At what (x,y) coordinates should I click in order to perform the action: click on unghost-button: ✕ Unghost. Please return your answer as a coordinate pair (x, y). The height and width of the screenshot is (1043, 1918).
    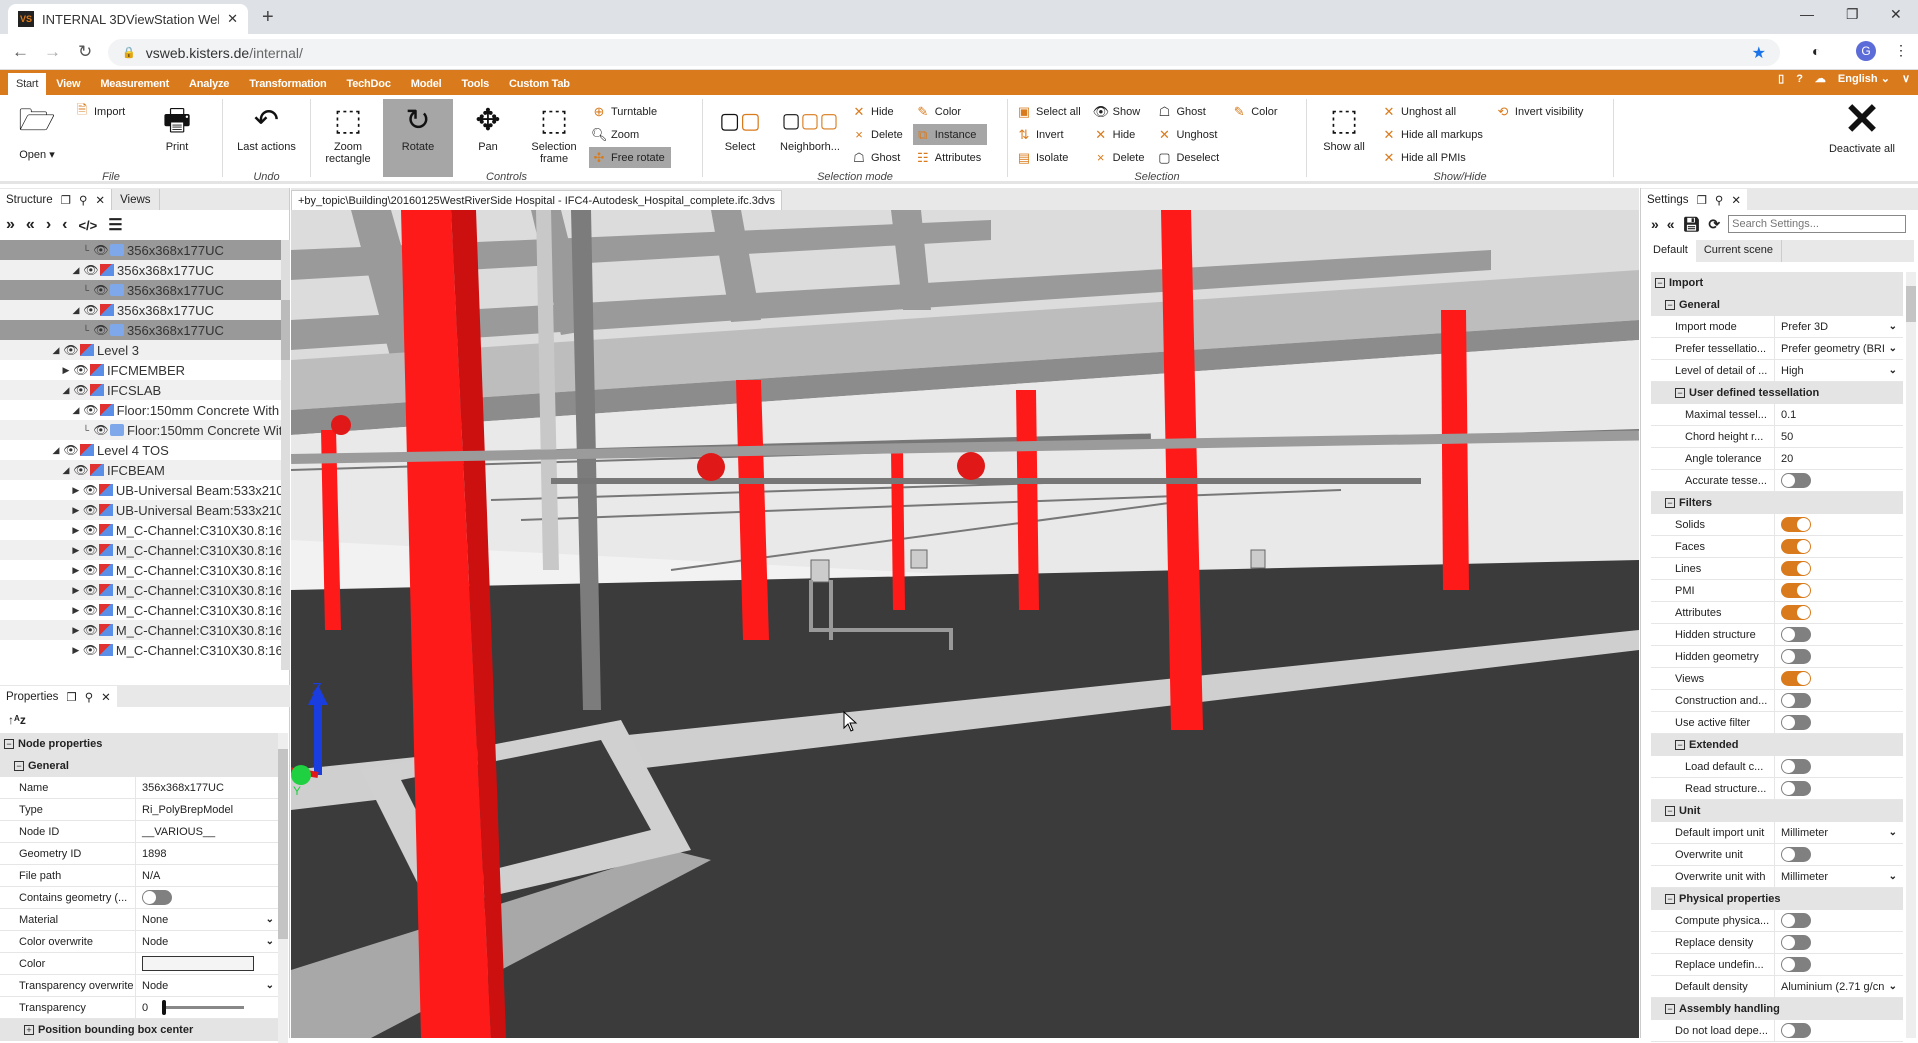
    Looking at the image, I should click on (1189, 134).